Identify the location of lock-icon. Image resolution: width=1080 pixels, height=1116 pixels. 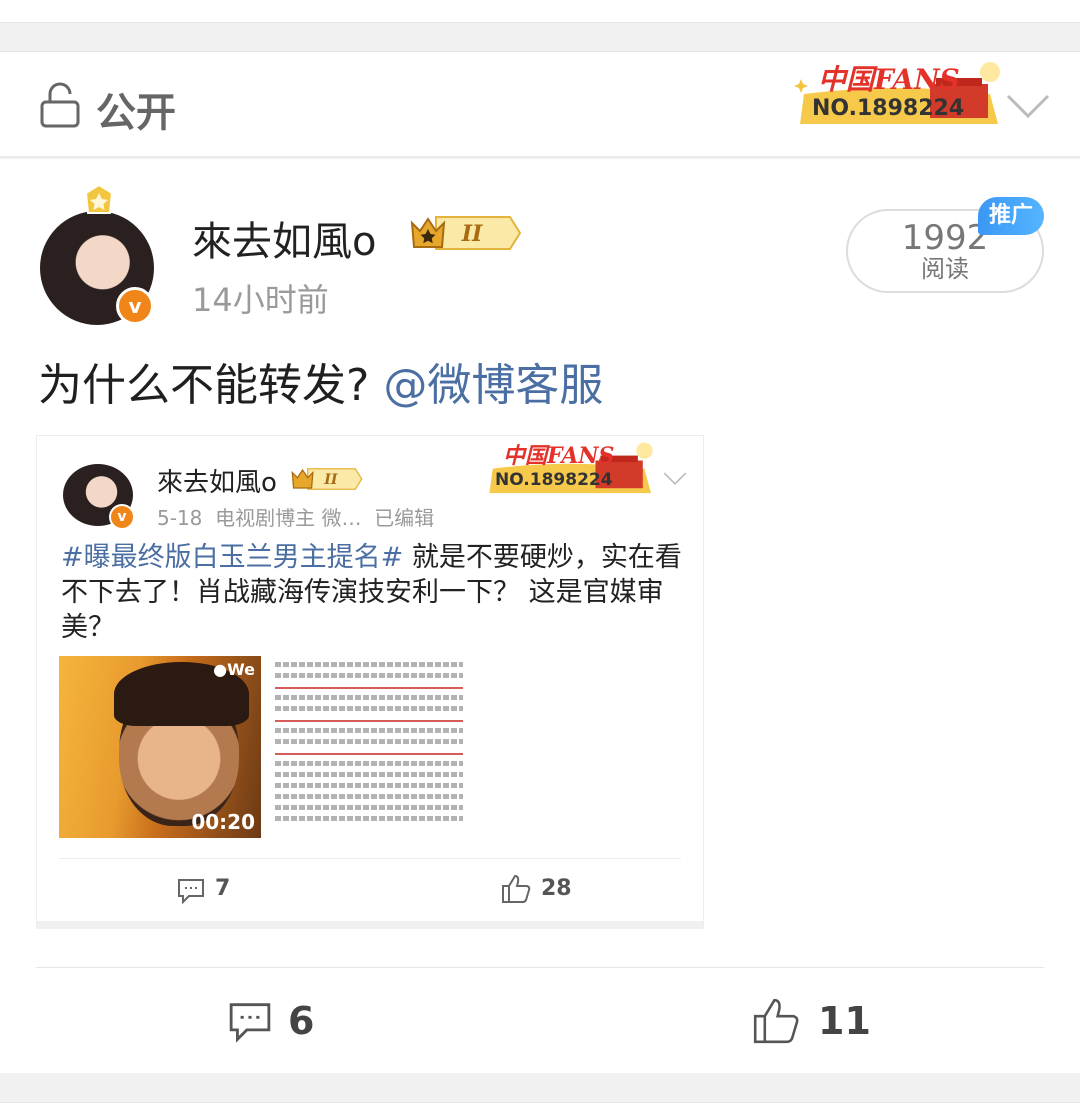
(60, 105).